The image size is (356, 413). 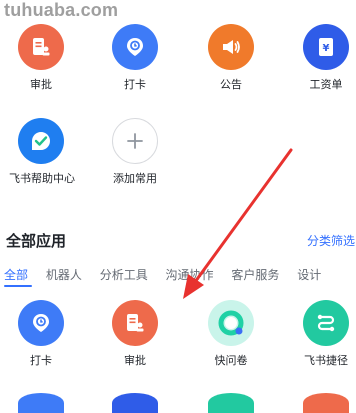 I want to click on annotation-arrow, so click(x=238, y=223).